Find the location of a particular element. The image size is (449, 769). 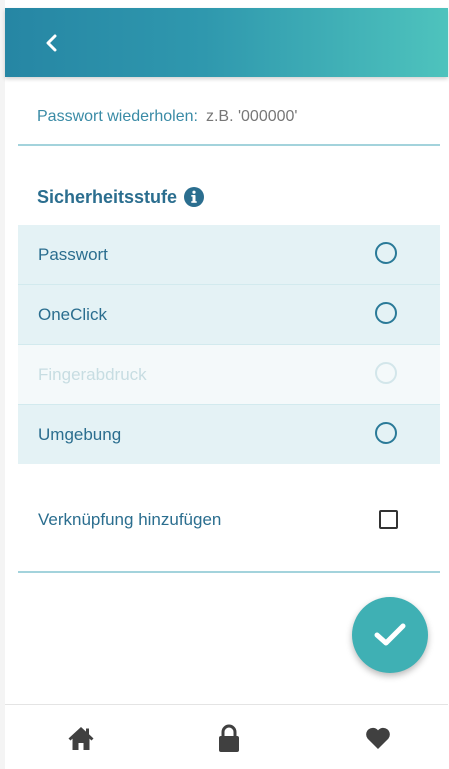

home-icon is located at coordinates (81, 738).